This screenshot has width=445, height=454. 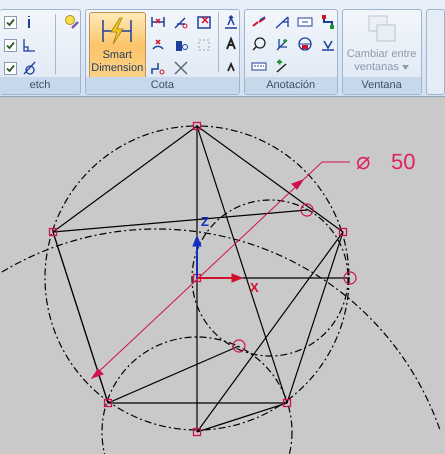 I want to click on windows-icon, so click(x=382, y=29).